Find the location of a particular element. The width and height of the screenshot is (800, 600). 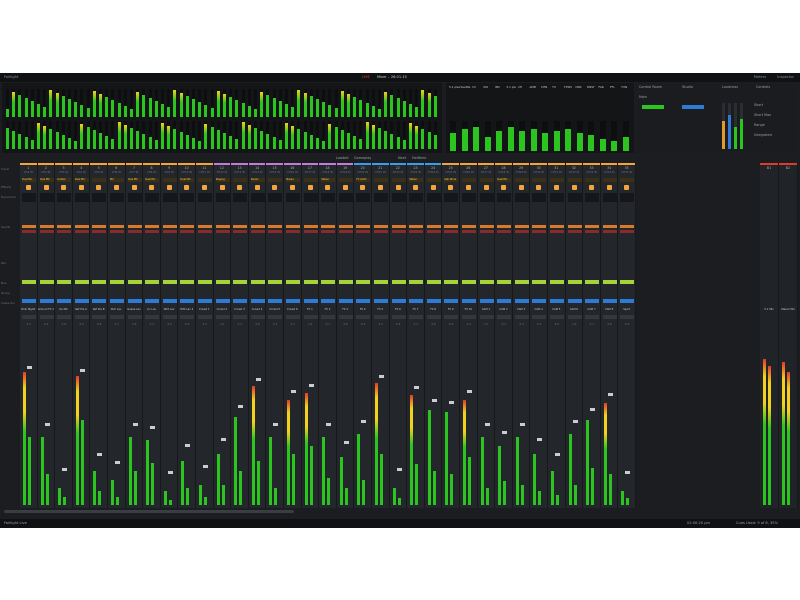

channel-strip-10: 10 CH10 IN Dual Mic Wht Lav 2 -1.9 is located at coordinates (187, 335).